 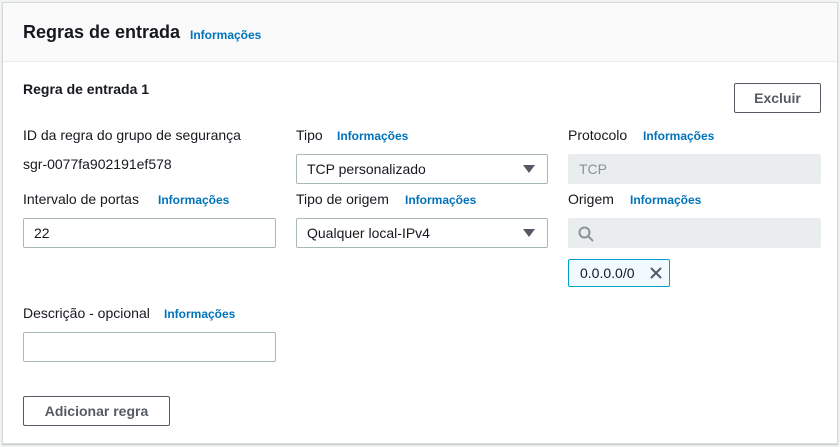 What do you see at coordinates (149, 347) in the screenshot?
I see `description-input` at bounding box center [149, 347].